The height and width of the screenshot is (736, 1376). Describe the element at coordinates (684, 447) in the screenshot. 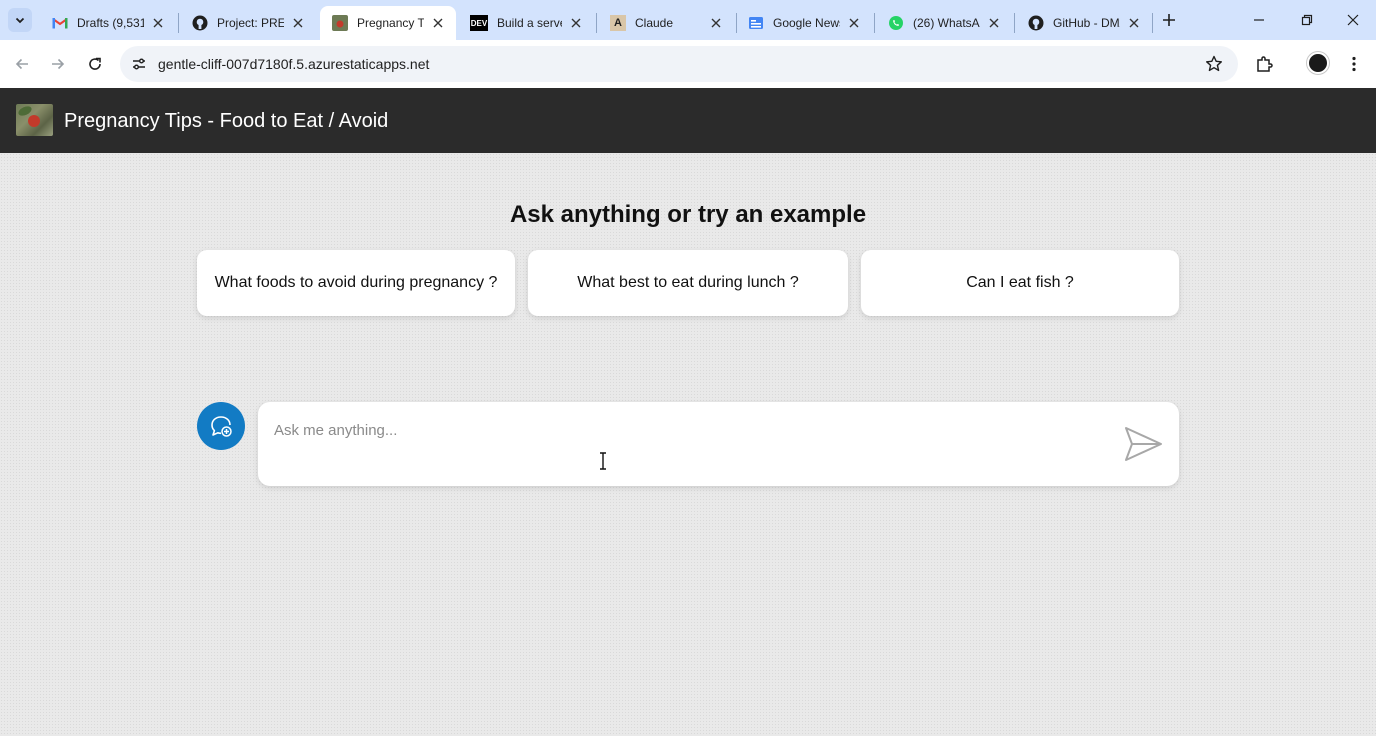

I see `chat-input` at that location.